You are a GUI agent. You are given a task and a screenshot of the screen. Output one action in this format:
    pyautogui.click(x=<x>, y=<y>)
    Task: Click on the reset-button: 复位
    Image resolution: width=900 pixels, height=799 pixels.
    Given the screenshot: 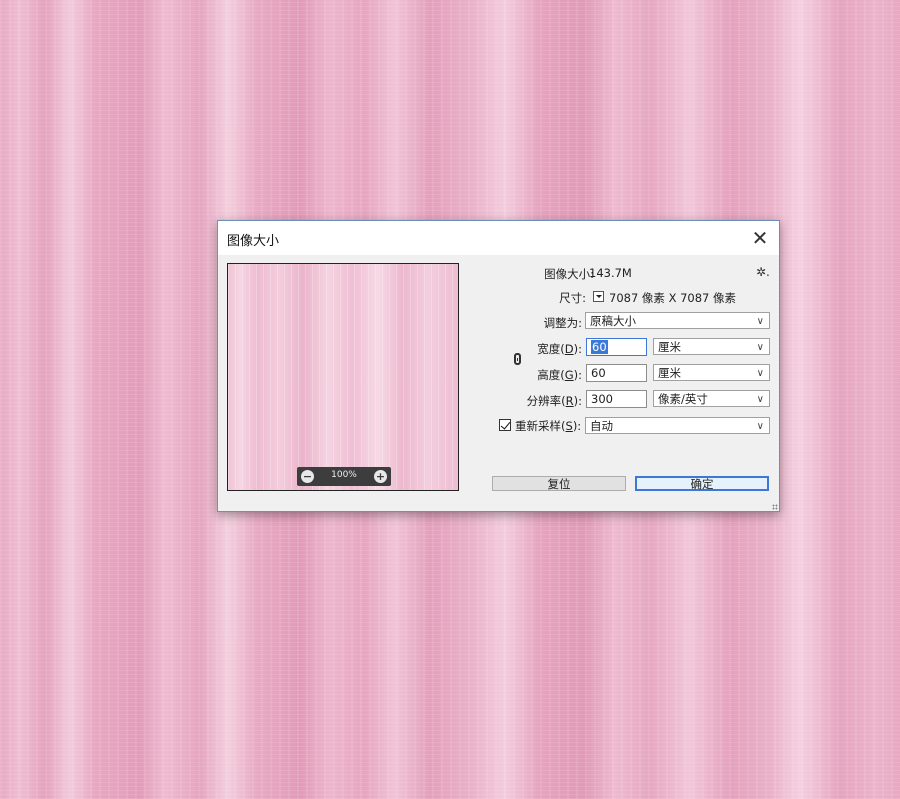 What is the action you would take?
    pyautogui.click(x=559, y=483)
    